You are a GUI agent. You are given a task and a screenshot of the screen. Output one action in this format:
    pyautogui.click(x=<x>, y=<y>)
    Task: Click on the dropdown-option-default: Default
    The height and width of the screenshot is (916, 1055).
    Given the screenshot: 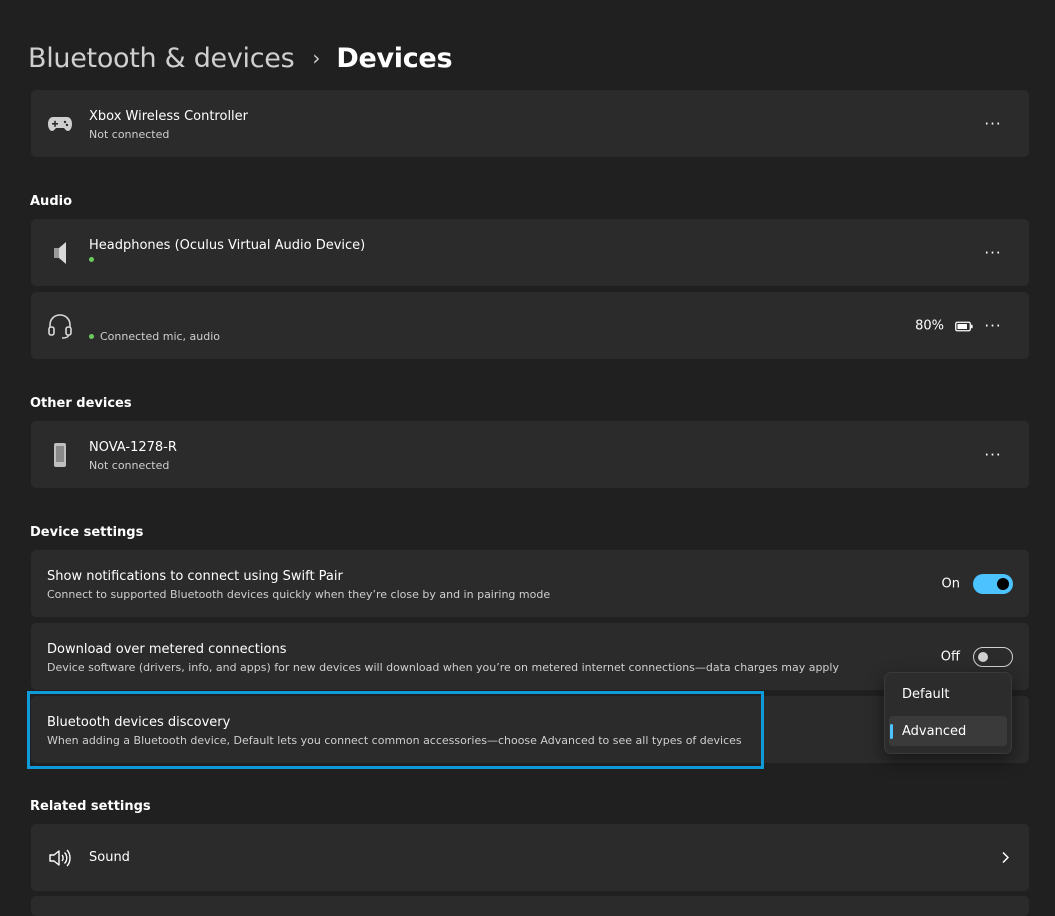 What is the action you would take?
    pyautogui.click(x=948, y=694)
    